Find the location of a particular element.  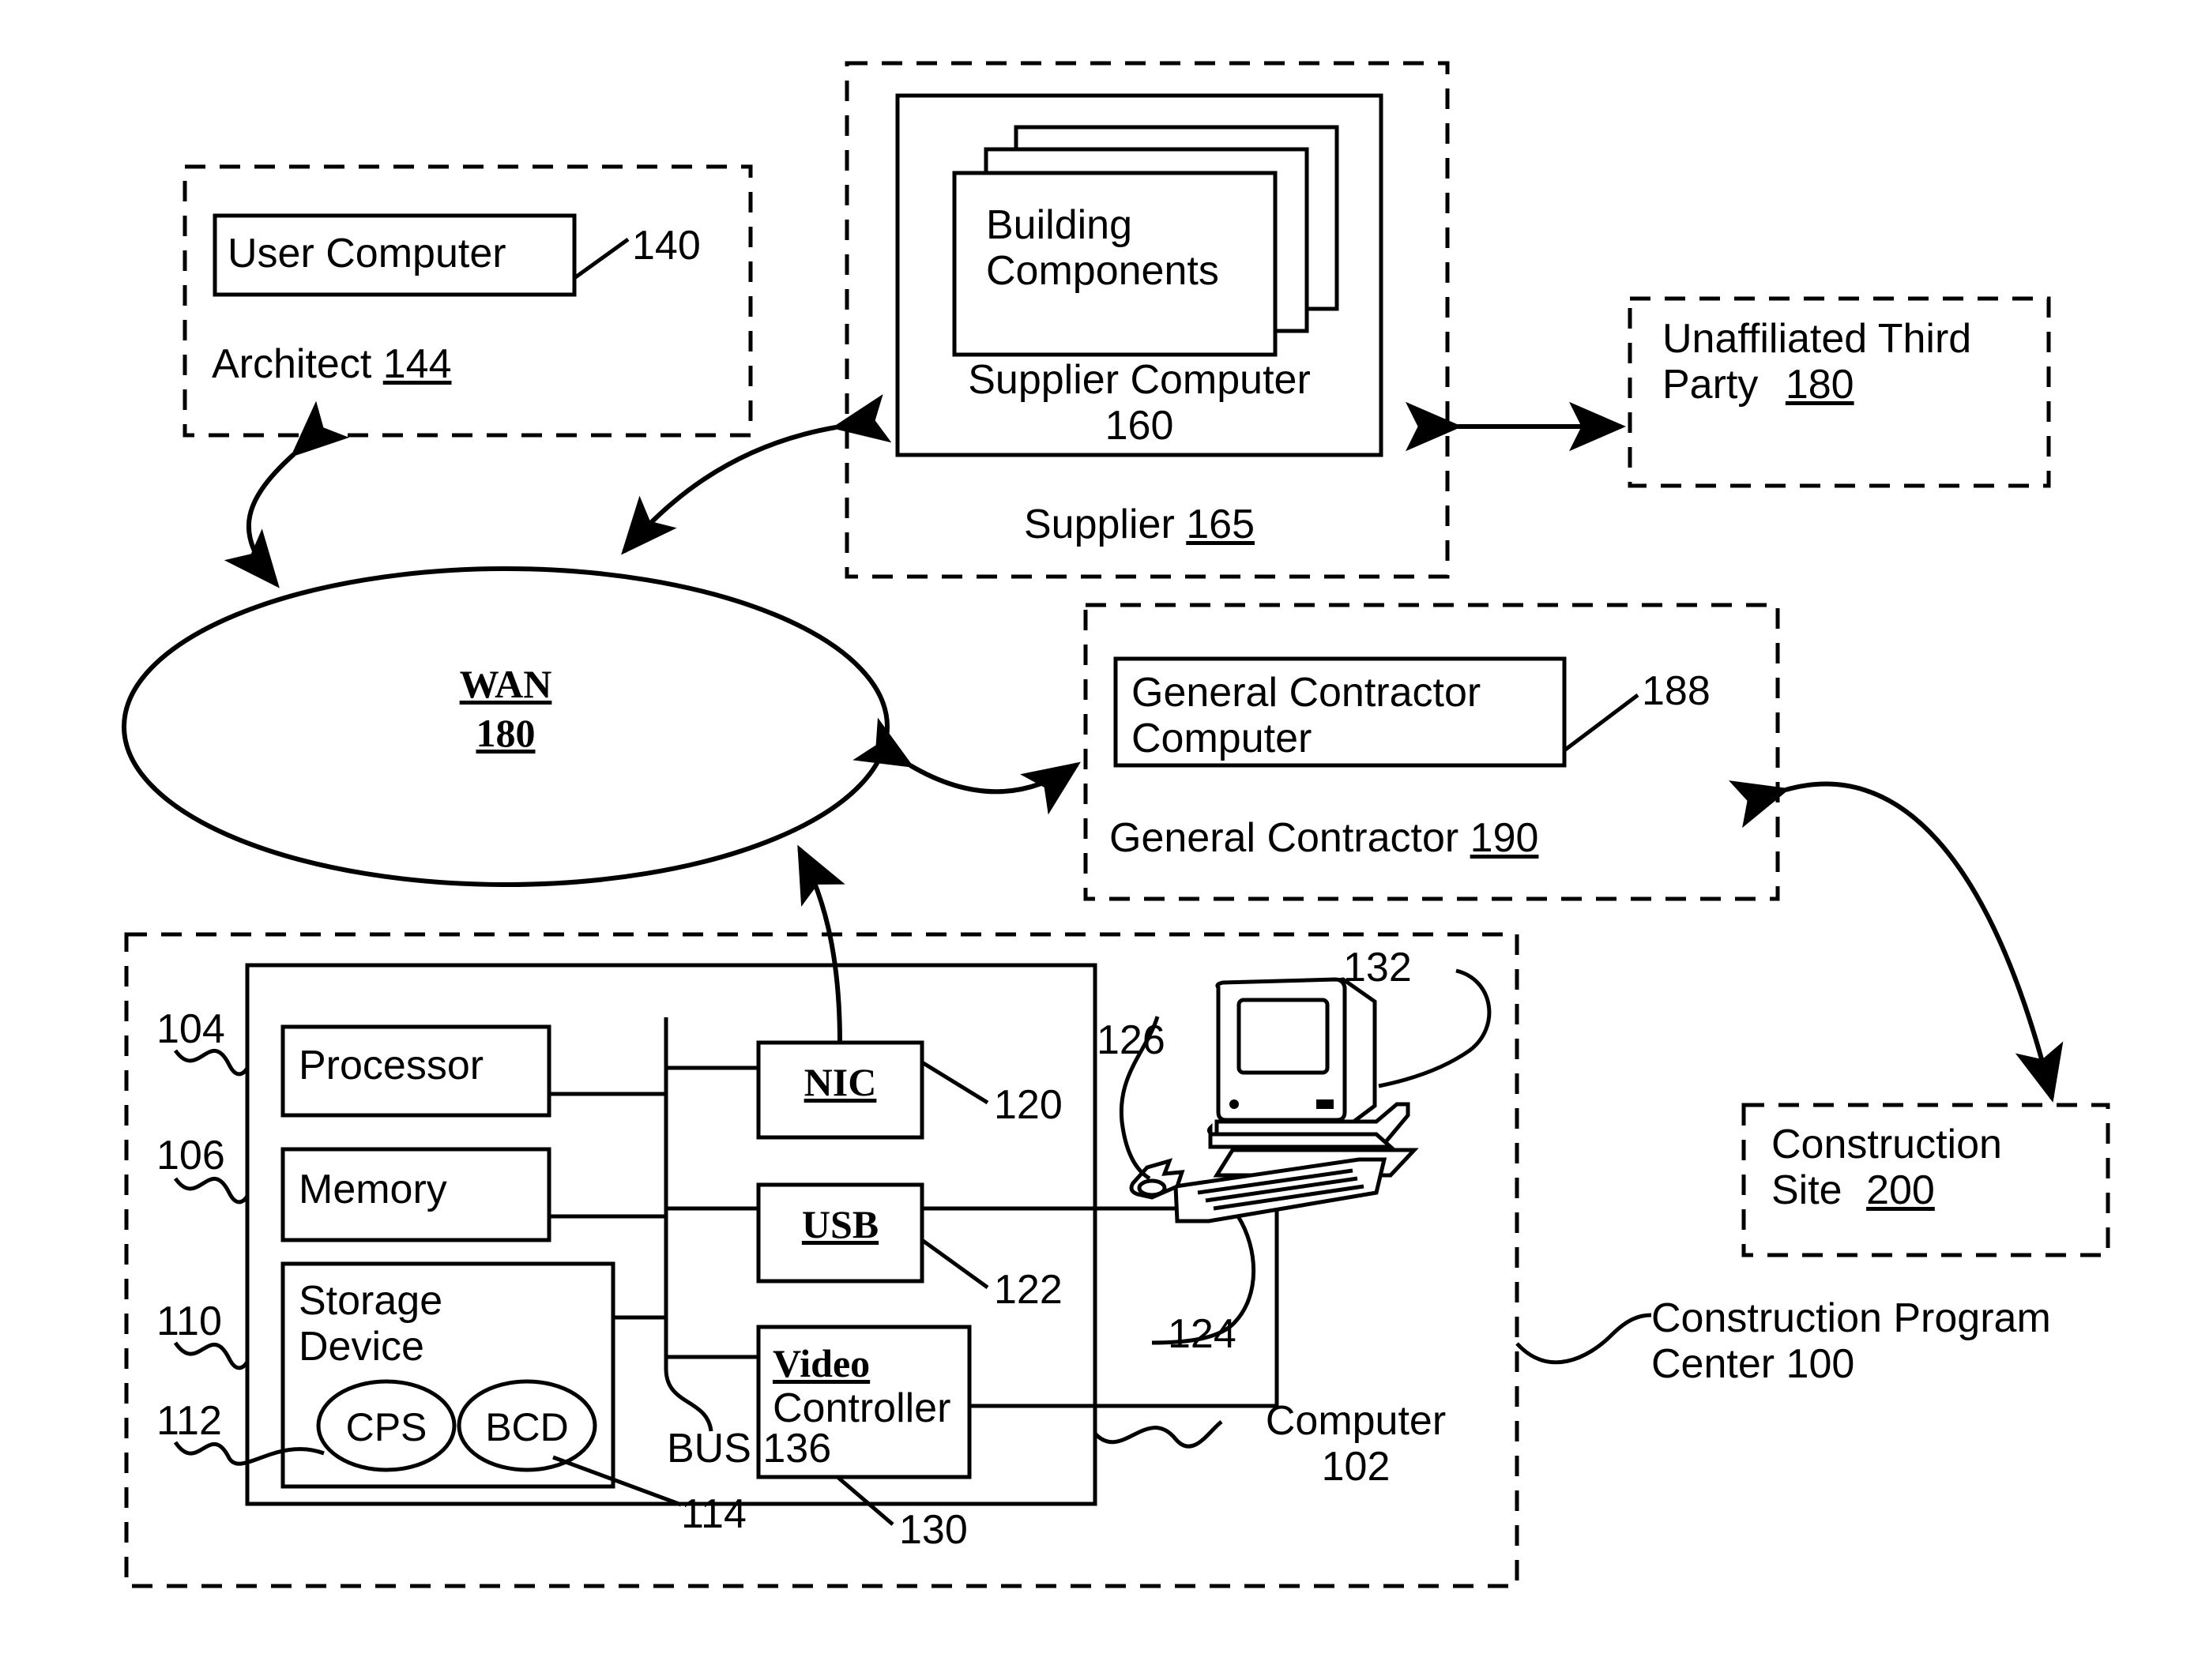

gc-computer-line1: General Contractor is located at coordinates (1306, 693).